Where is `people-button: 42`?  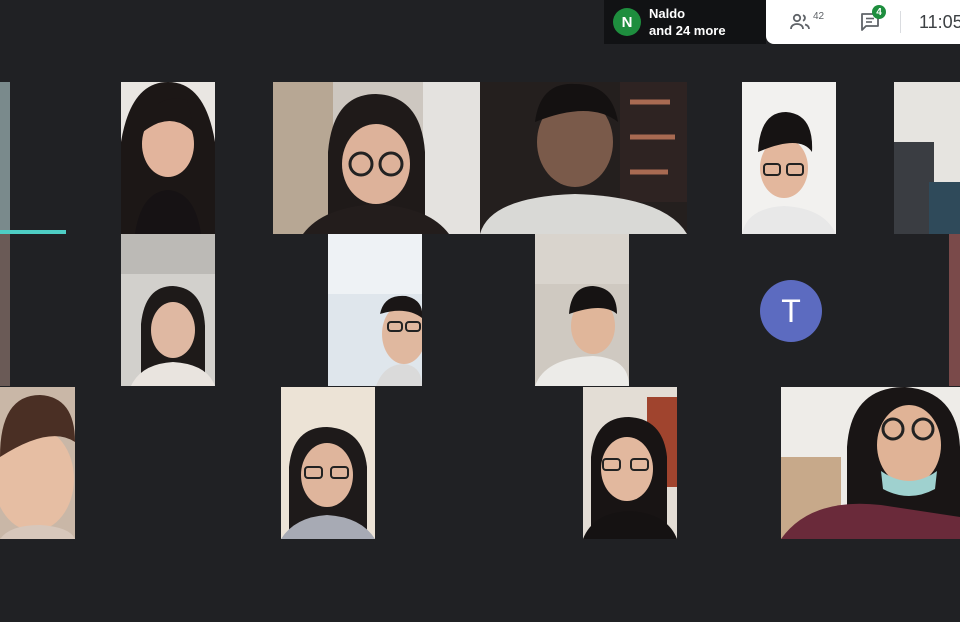
people-button: 42 is located at coordinates (806, 22).